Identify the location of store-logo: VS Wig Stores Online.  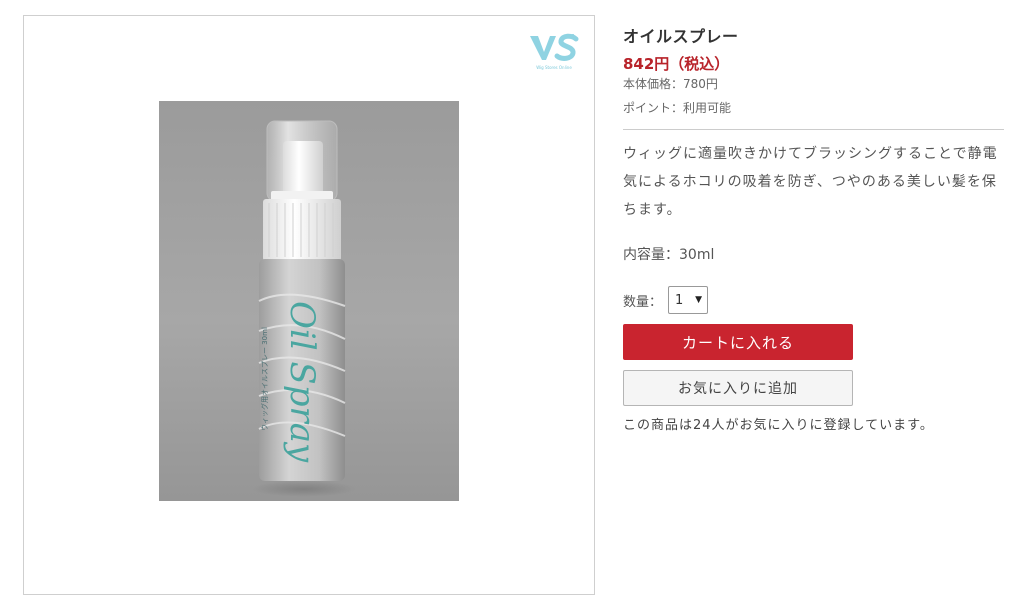
(554, 50).